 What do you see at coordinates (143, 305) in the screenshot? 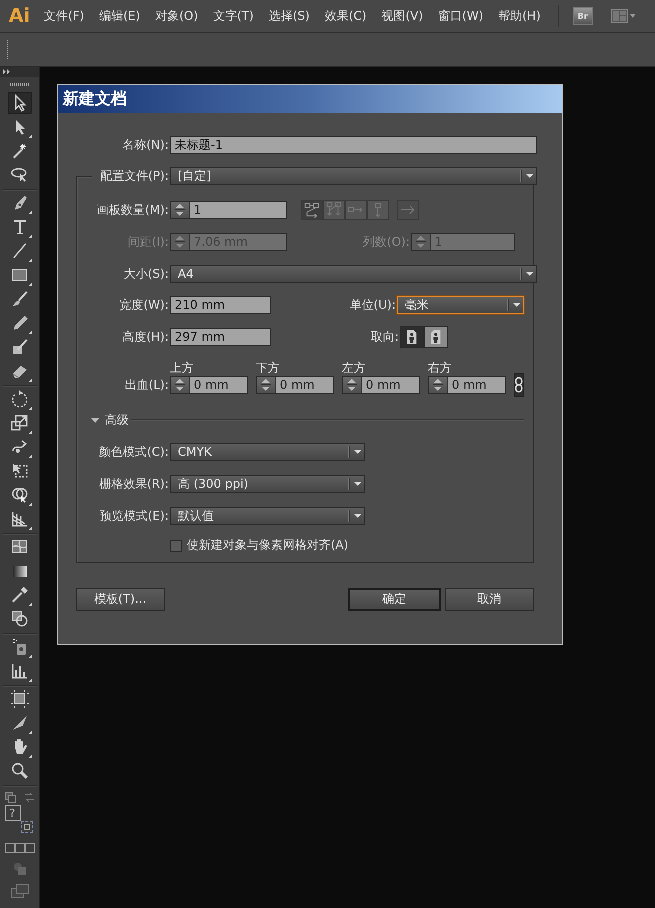
I see `field-label: 宽度(W):` at bounding box center [143, 305].